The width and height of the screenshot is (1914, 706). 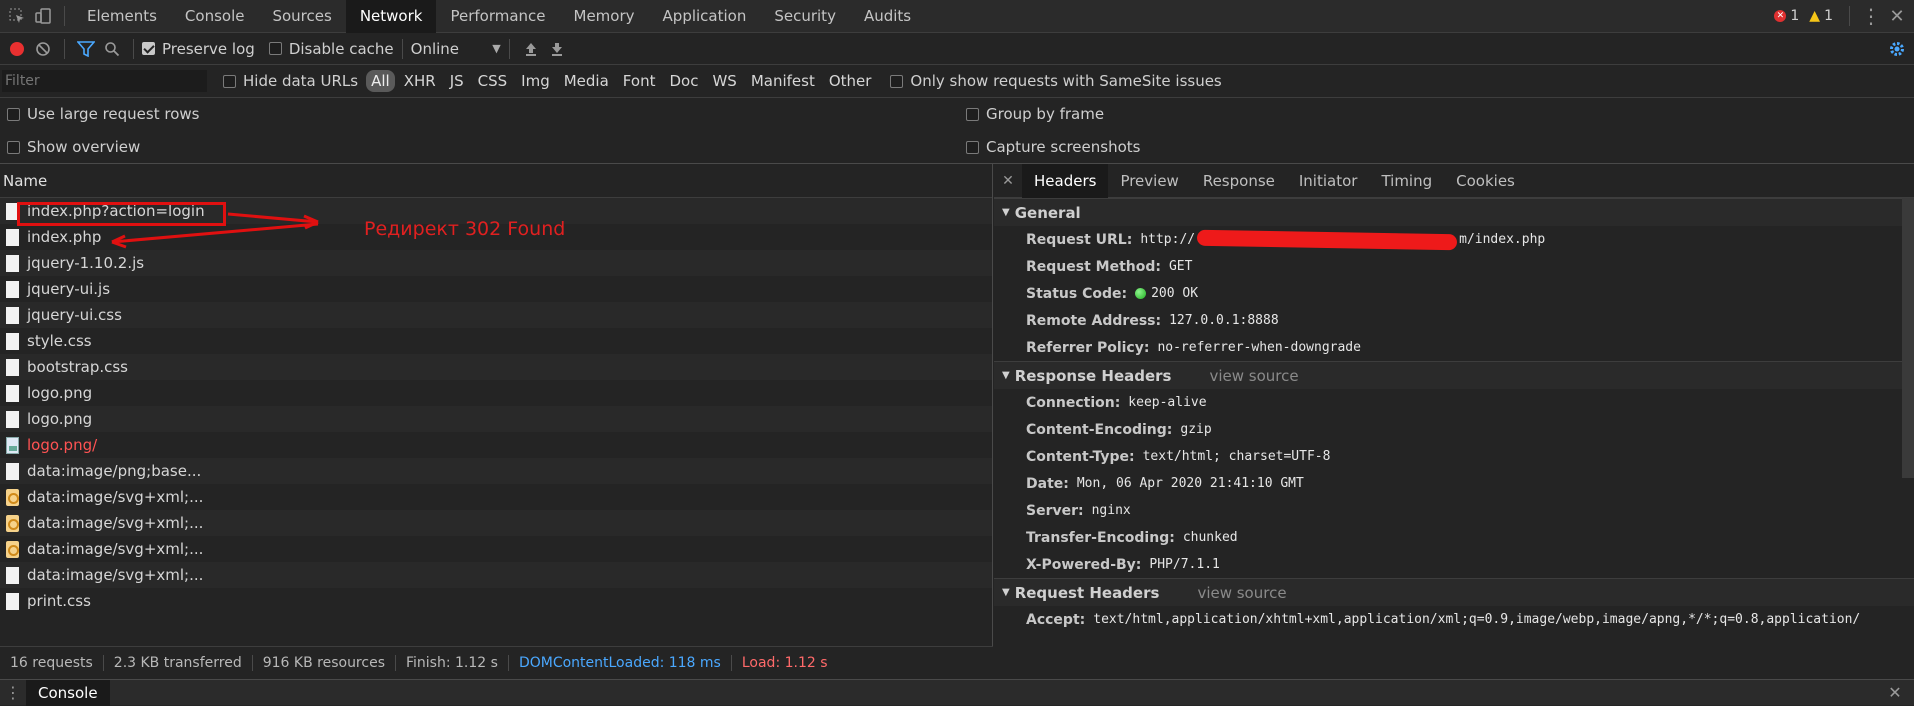 I want to click on header-row: Request URL: http:// m/index.php, so click(x=1454, y=239).